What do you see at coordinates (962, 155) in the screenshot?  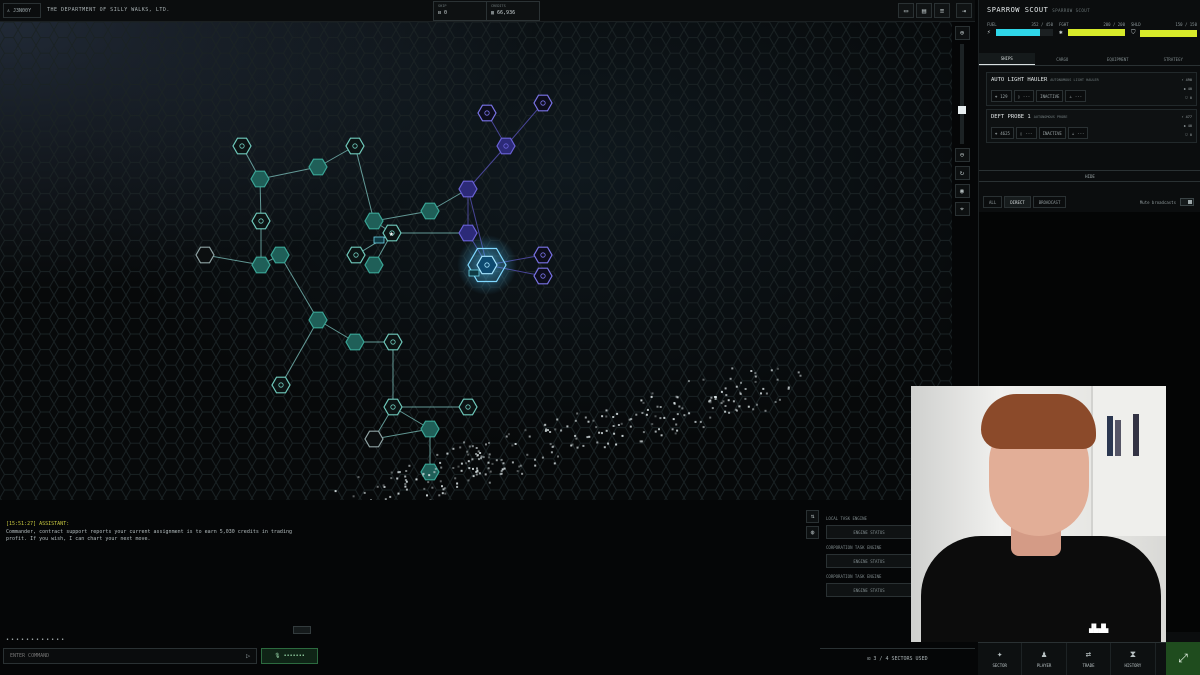 I see `zoom-out-button: ⊖` at bounding box center [962, 155].